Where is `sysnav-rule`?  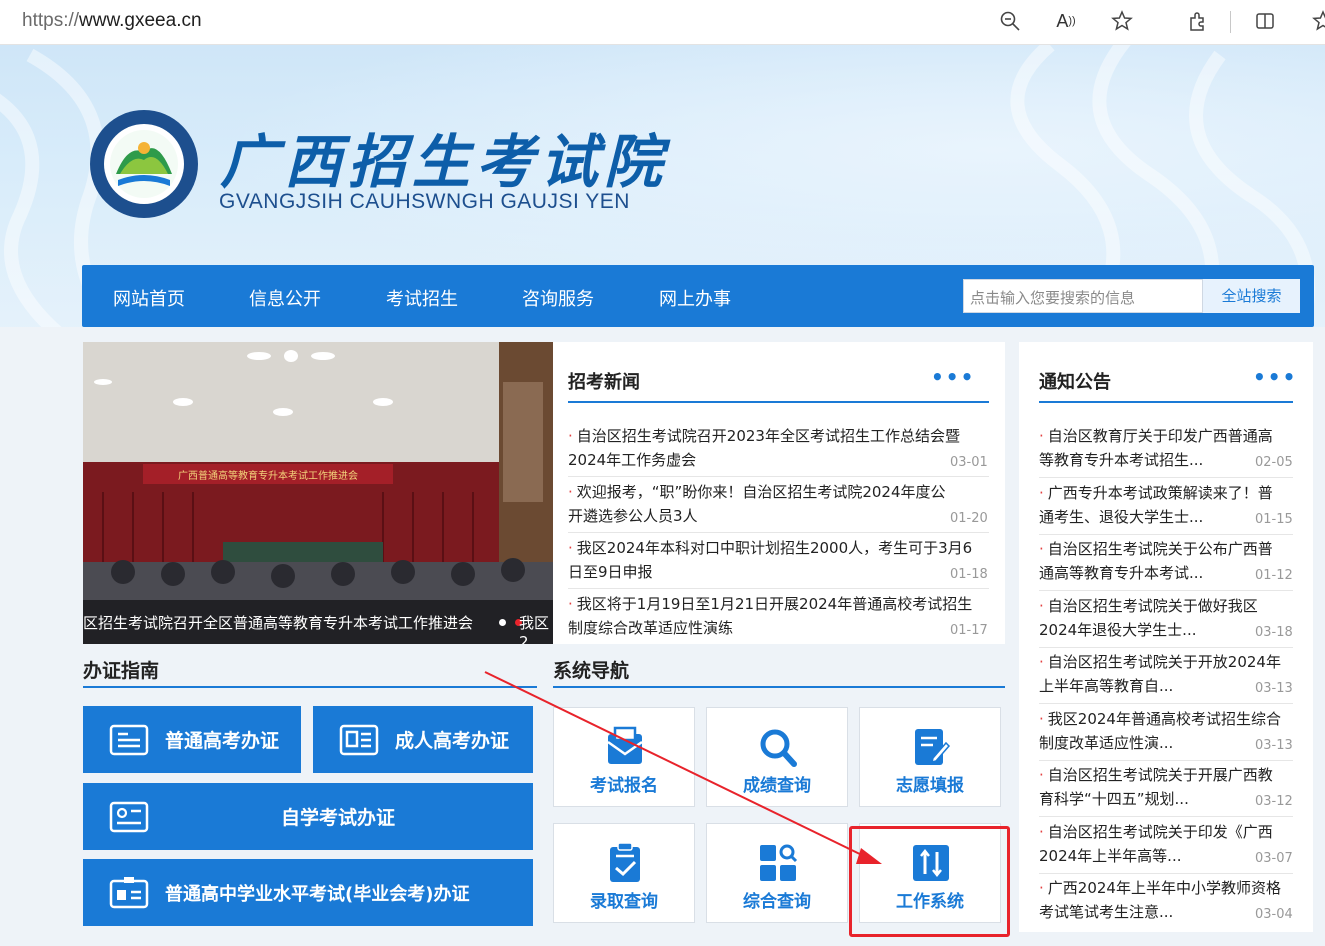 sysnav-rule is located at coordinates (779, 687).